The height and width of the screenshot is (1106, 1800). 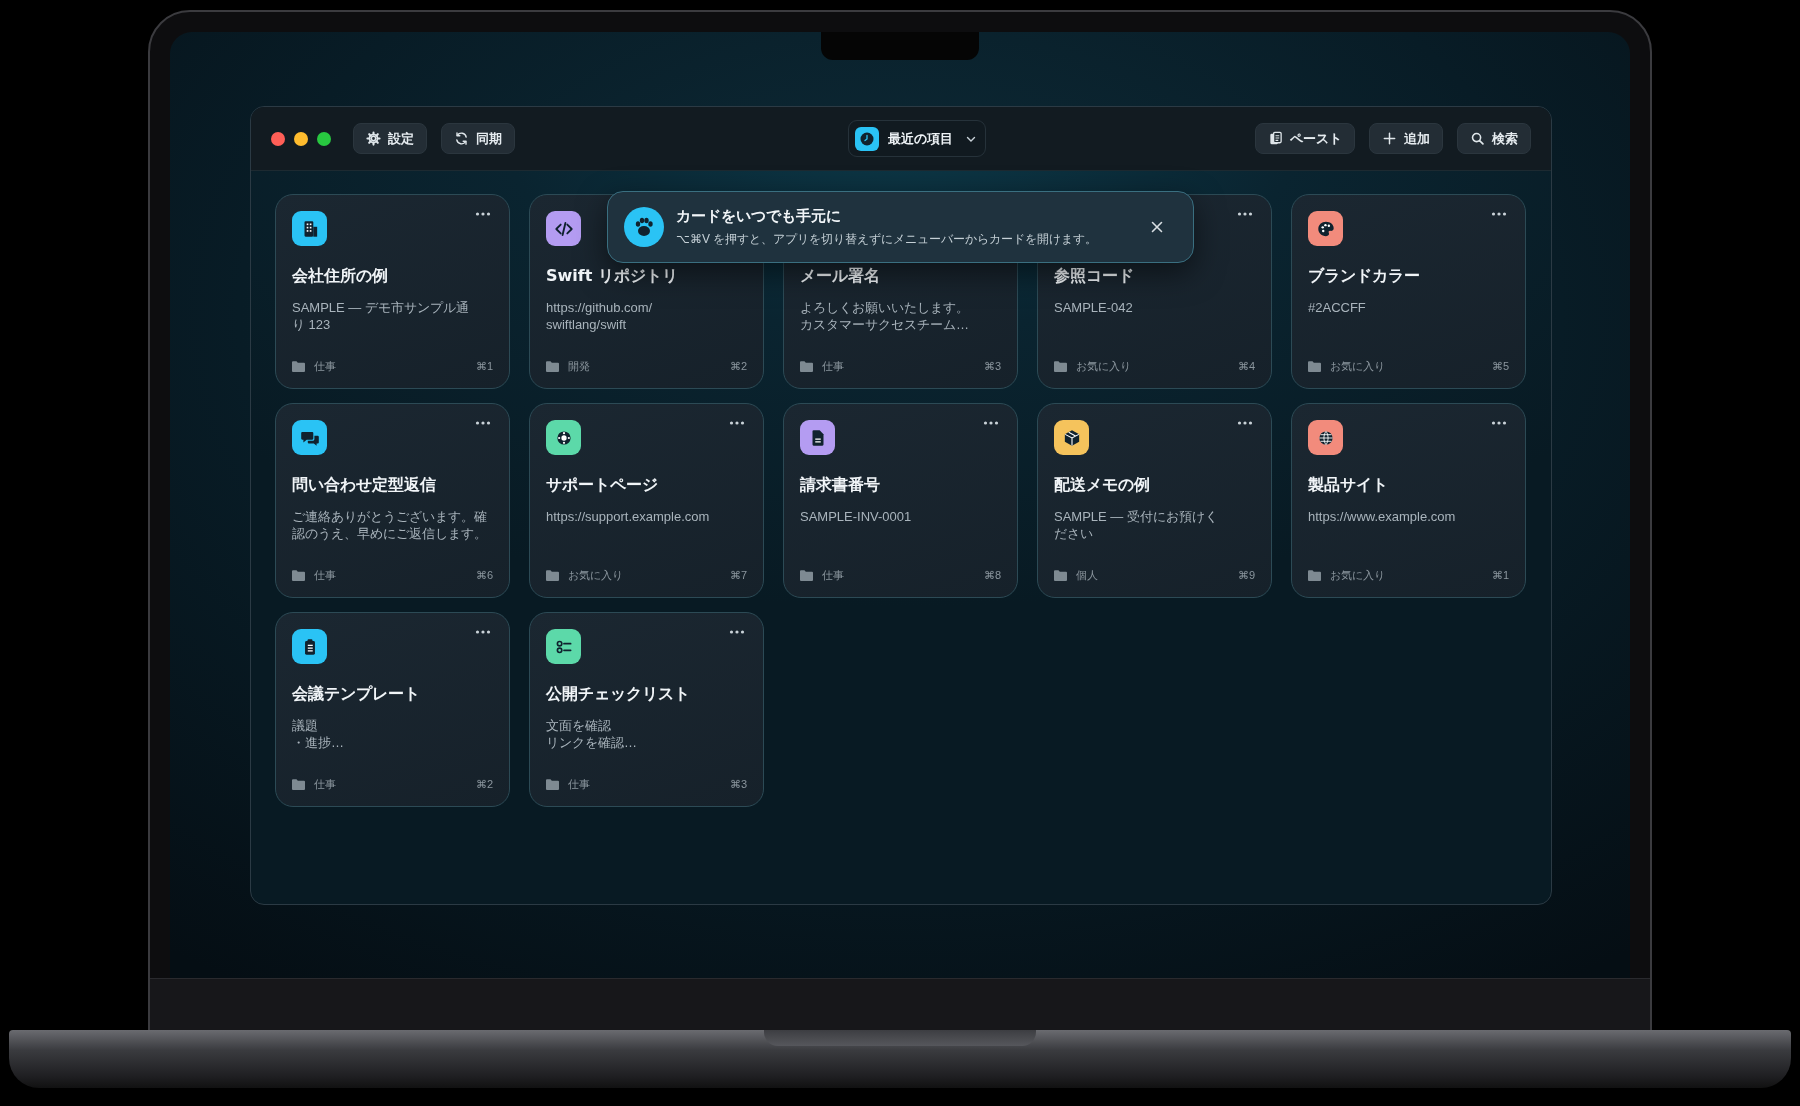 What do you see at coordinates (1406, 138) in the screenshot?
I see `plus-button: 追加` at bounding box center [1406, 138].